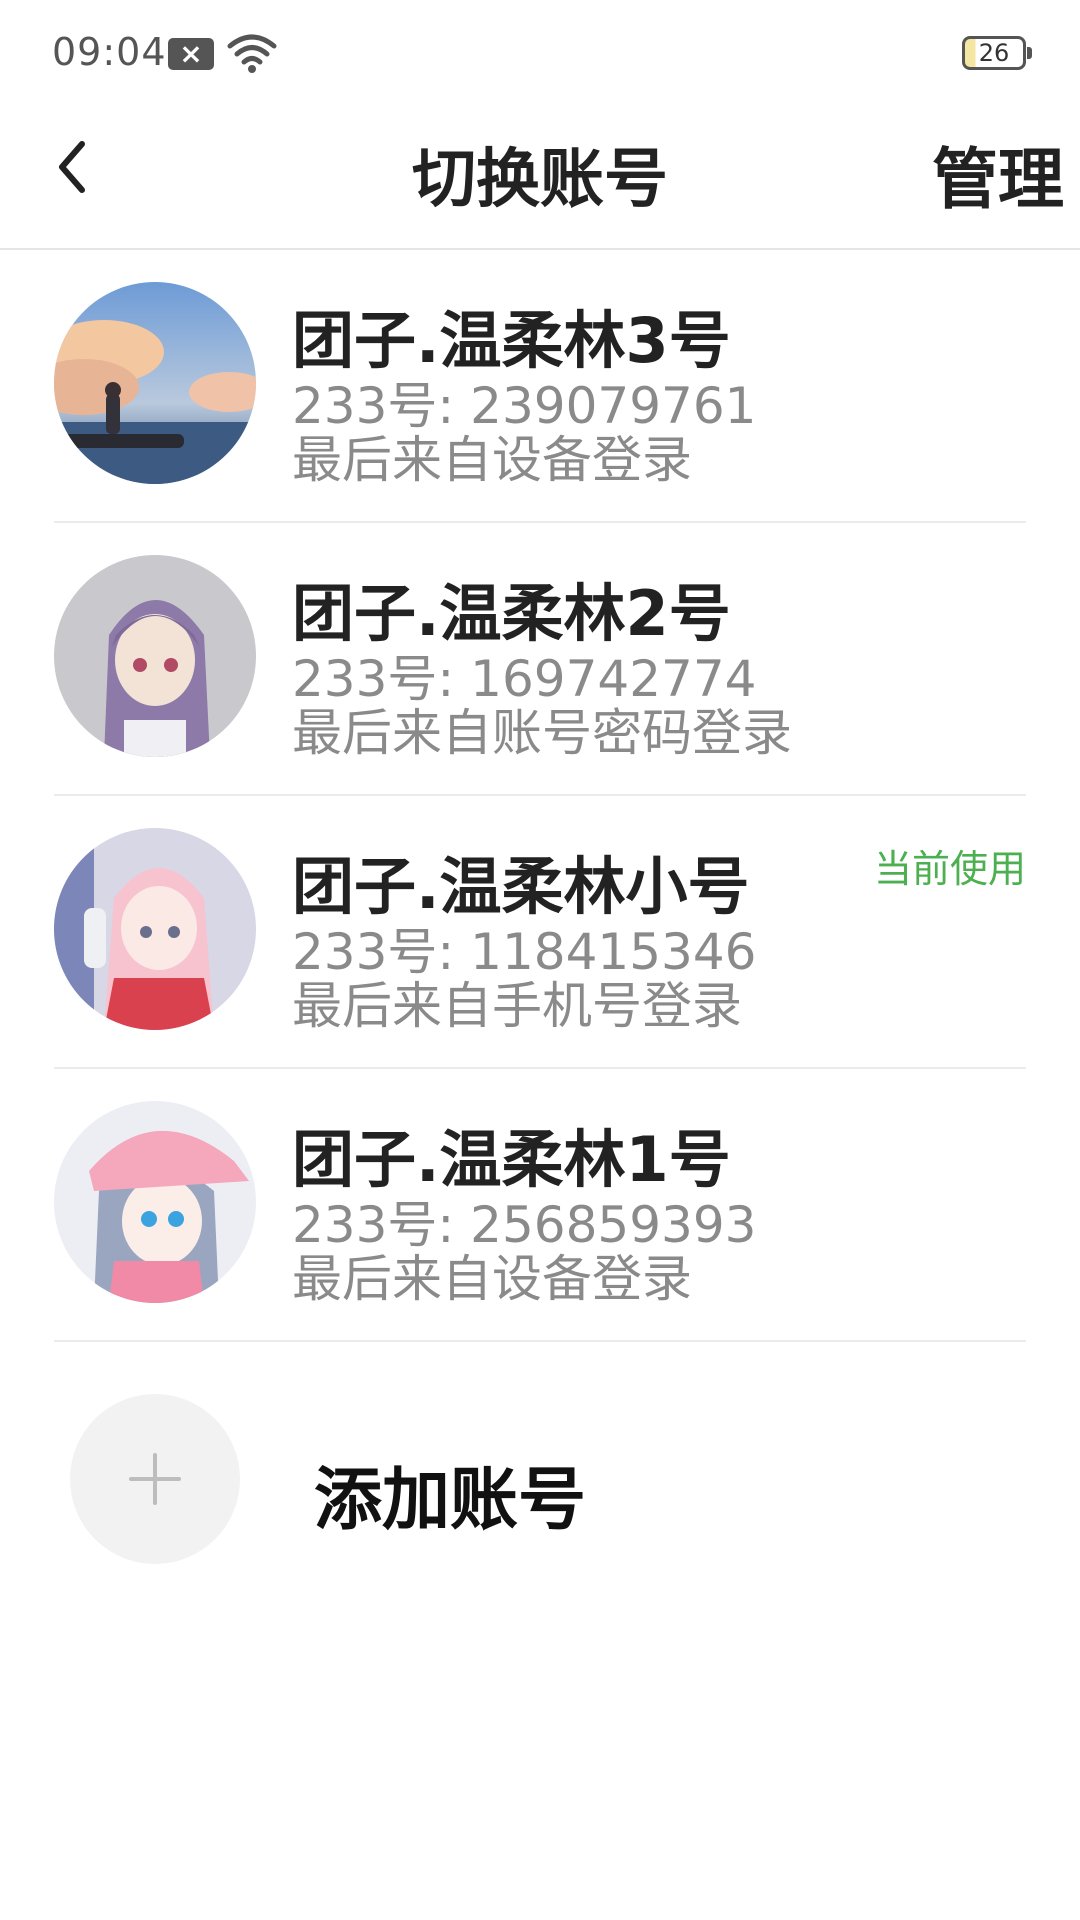 The height and width of the screenshot is (1920, 1080). Describe the element at coordinates (252, 53) in the screenshot. I see `wifi-icon` at that location.